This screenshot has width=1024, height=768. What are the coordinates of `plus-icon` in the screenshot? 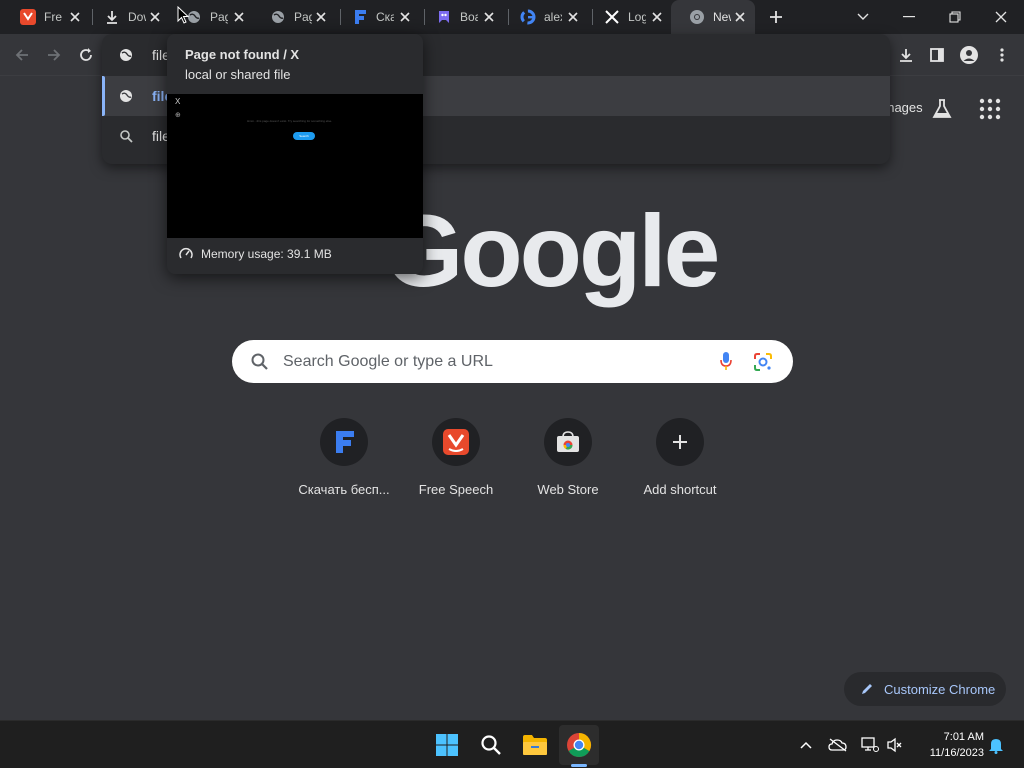 It's located at (776, 17).